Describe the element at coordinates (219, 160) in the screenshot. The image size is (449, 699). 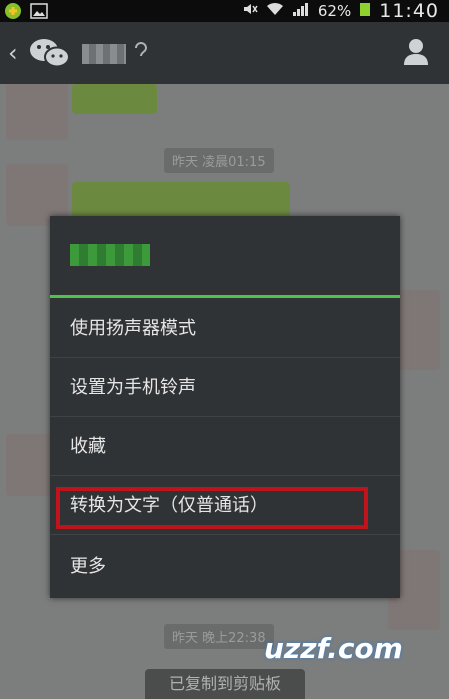
I see `timestamp: 昨天 凌晨01:15` at that location.